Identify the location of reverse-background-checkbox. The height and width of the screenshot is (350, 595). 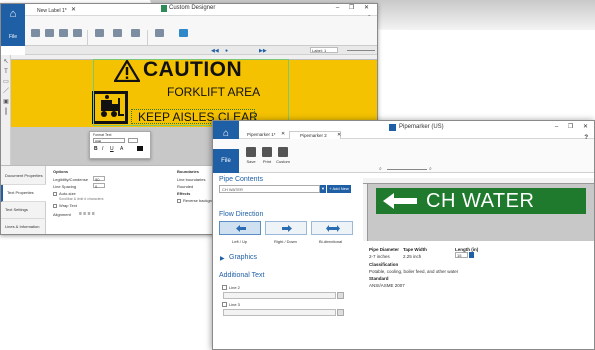
(179, 201).